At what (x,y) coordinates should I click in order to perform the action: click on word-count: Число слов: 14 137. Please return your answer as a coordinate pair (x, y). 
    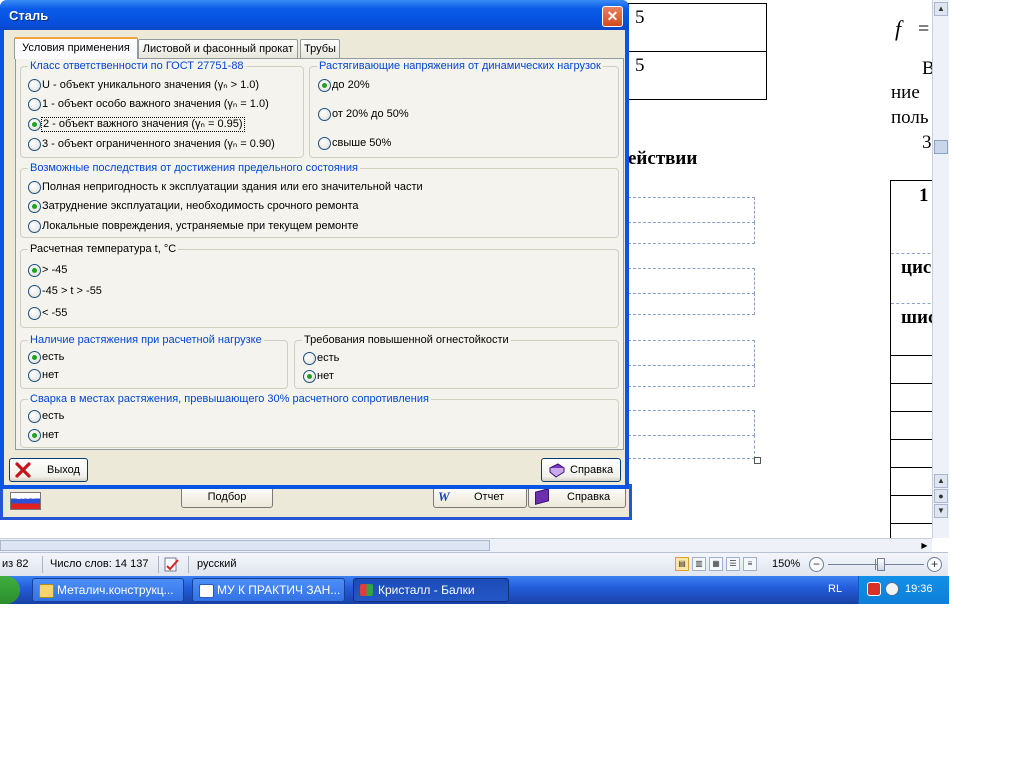
    Looking at the image, I should click on (99, 564).